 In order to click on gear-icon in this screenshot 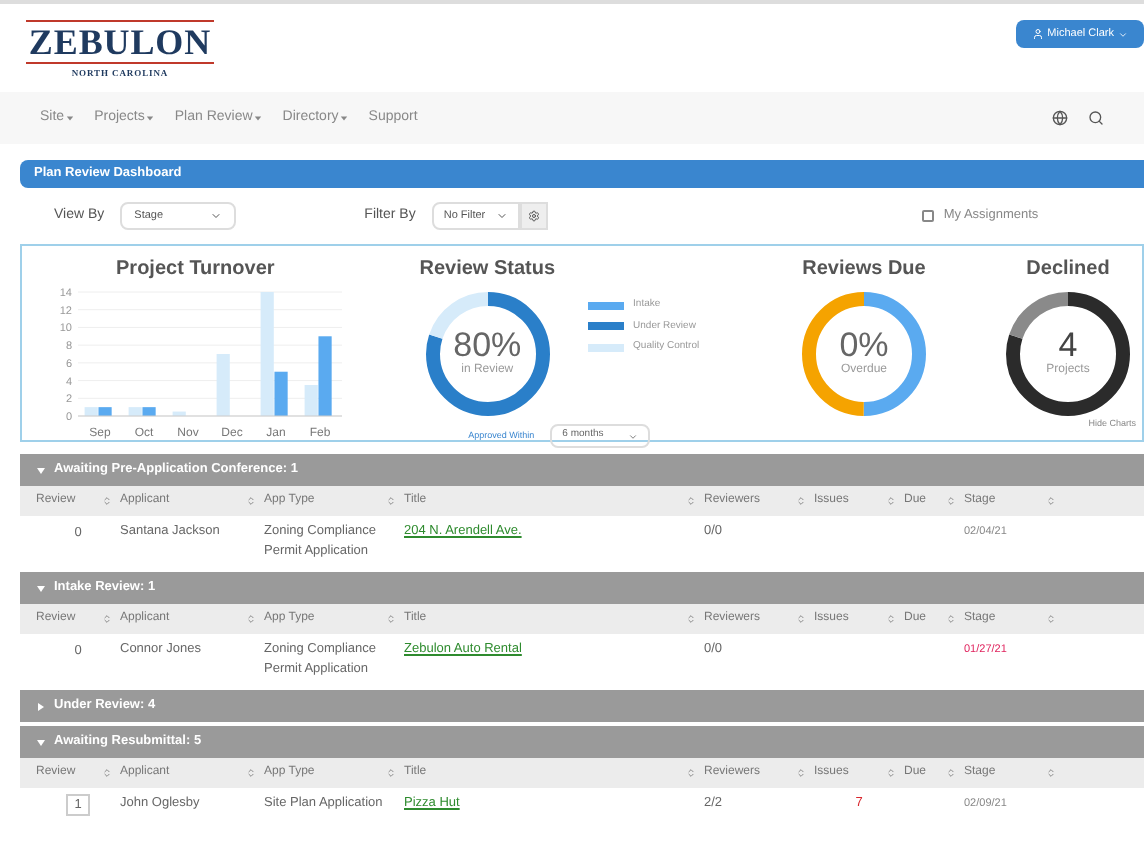, I will do `click(533, 216)`.